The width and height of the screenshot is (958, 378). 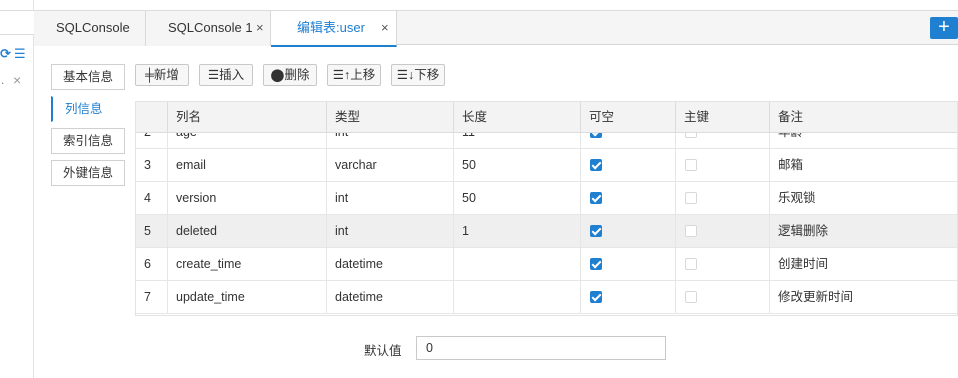 What do you see at coordinates (816, 297) in the screenshot?
I see `cell-text: 修改更新时间` at bounding box center [816, 297].